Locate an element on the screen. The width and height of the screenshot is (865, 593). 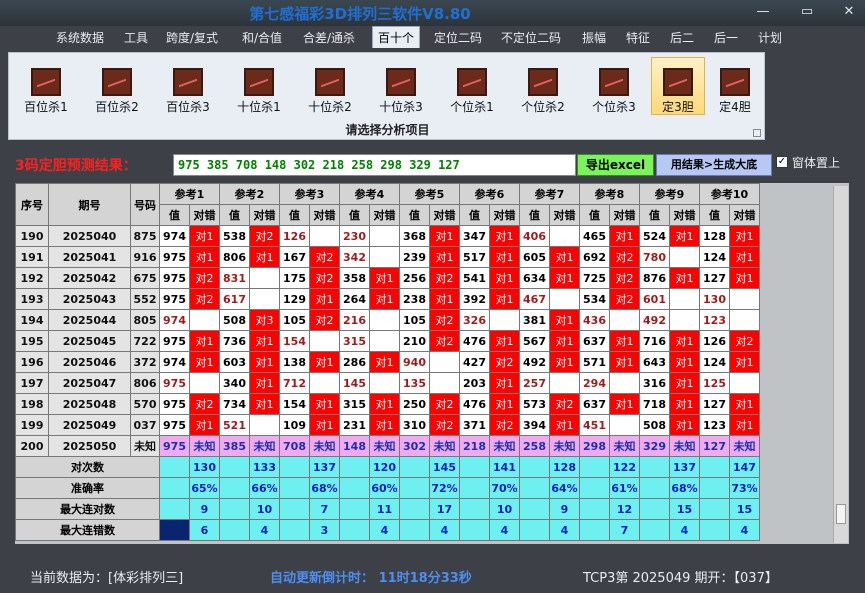
ribbon-item: 百位杀2 is located at coordinates (117, 86).